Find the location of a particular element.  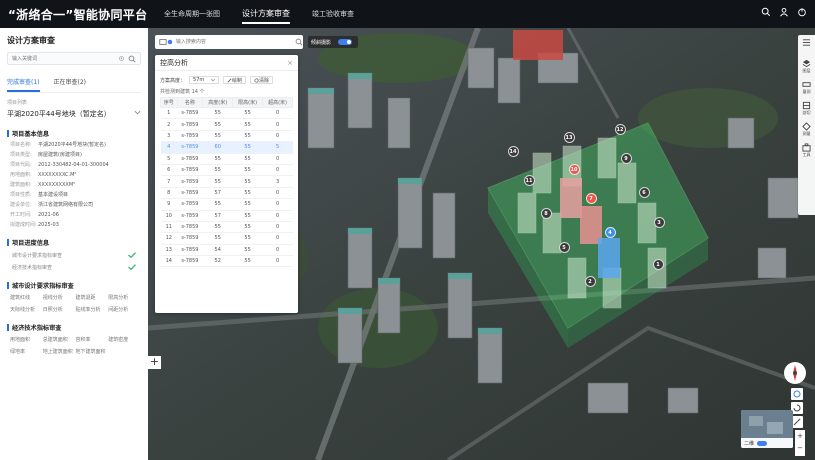

zoom-in-button: + is located at coordinates (800, 436).